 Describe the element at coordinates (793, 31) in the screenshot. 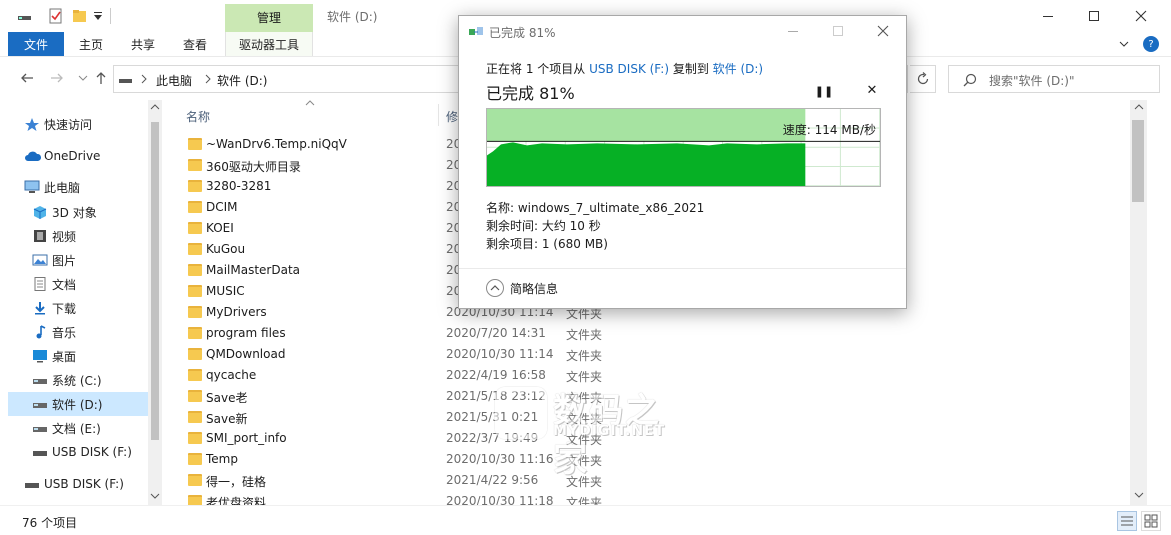

I see `dialog-minimize-button` at that location.